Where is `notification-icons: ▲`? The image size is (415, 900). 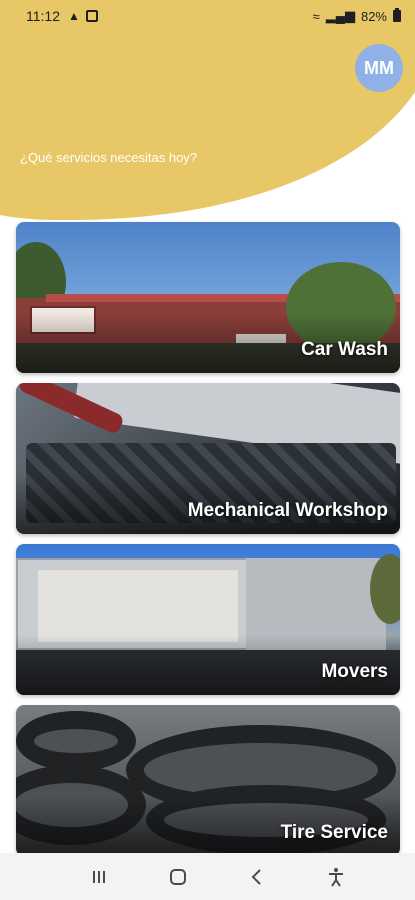
notification-icons: ▲ is located at coordinates (83, 16).